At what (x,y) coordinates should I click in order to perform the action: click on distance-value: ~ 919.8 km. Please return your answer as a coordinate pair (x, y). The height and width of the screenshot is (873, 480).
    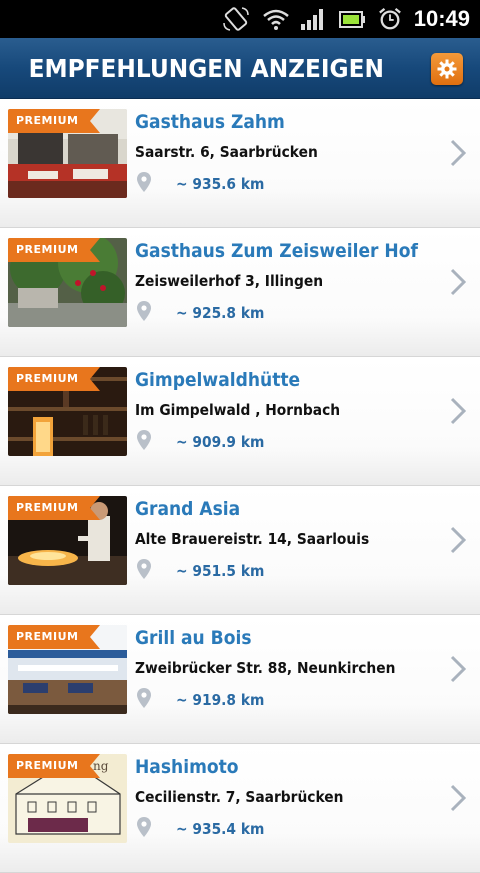
    Looking at the image, I should click on (220, 700).